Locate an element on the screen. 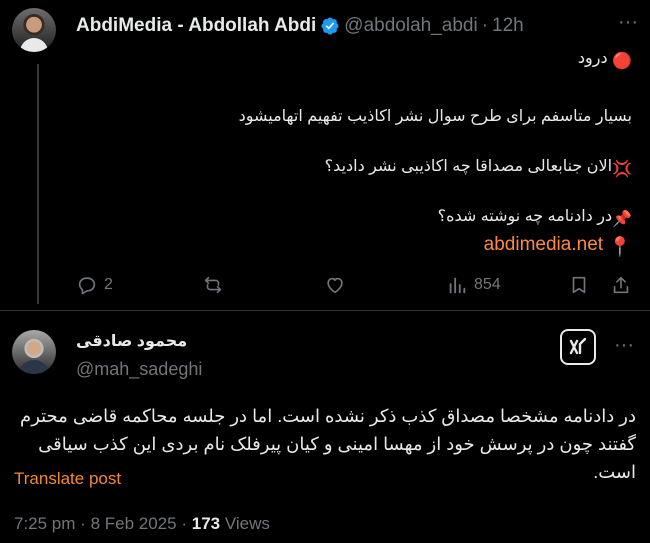 The image size is (650, 543). repost-icon is located at coordinates (213, 285).